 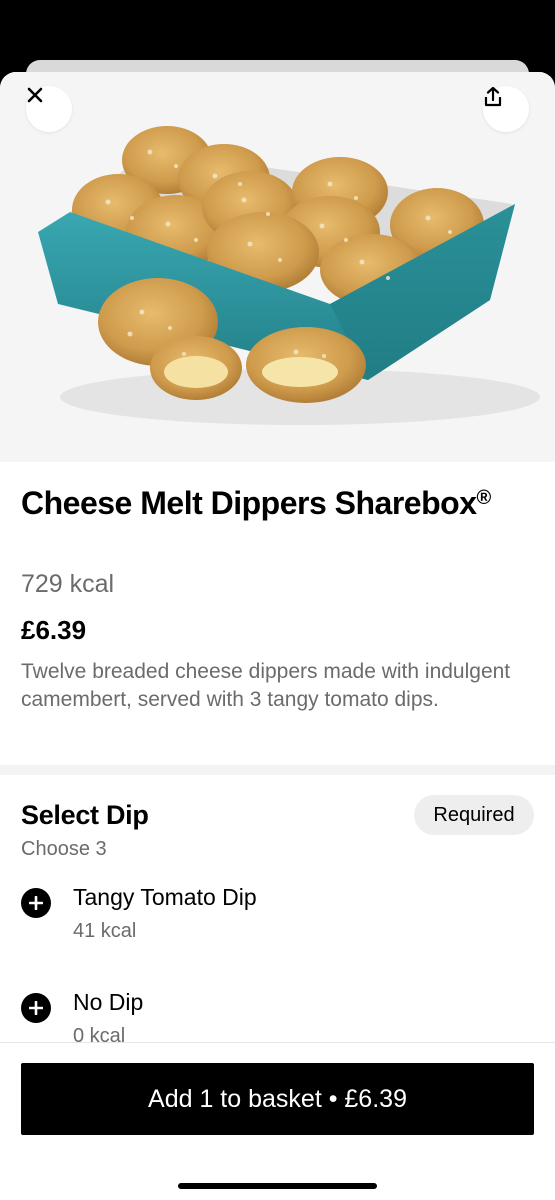 I want to click on section-divider, so click(x=277, y=770).